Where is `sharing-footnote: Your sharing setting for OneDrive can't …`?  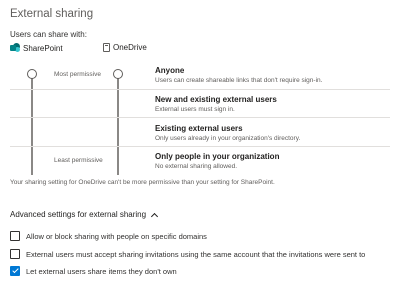 sharing-footnote: Your sharing setting for OneDrive can't … is located at coordinates (142, 182).